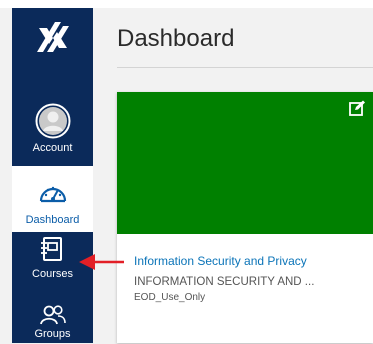 This screenshot has width=373, height=344. I want to click on sidebar-item-label: Account, so click(52, 148).